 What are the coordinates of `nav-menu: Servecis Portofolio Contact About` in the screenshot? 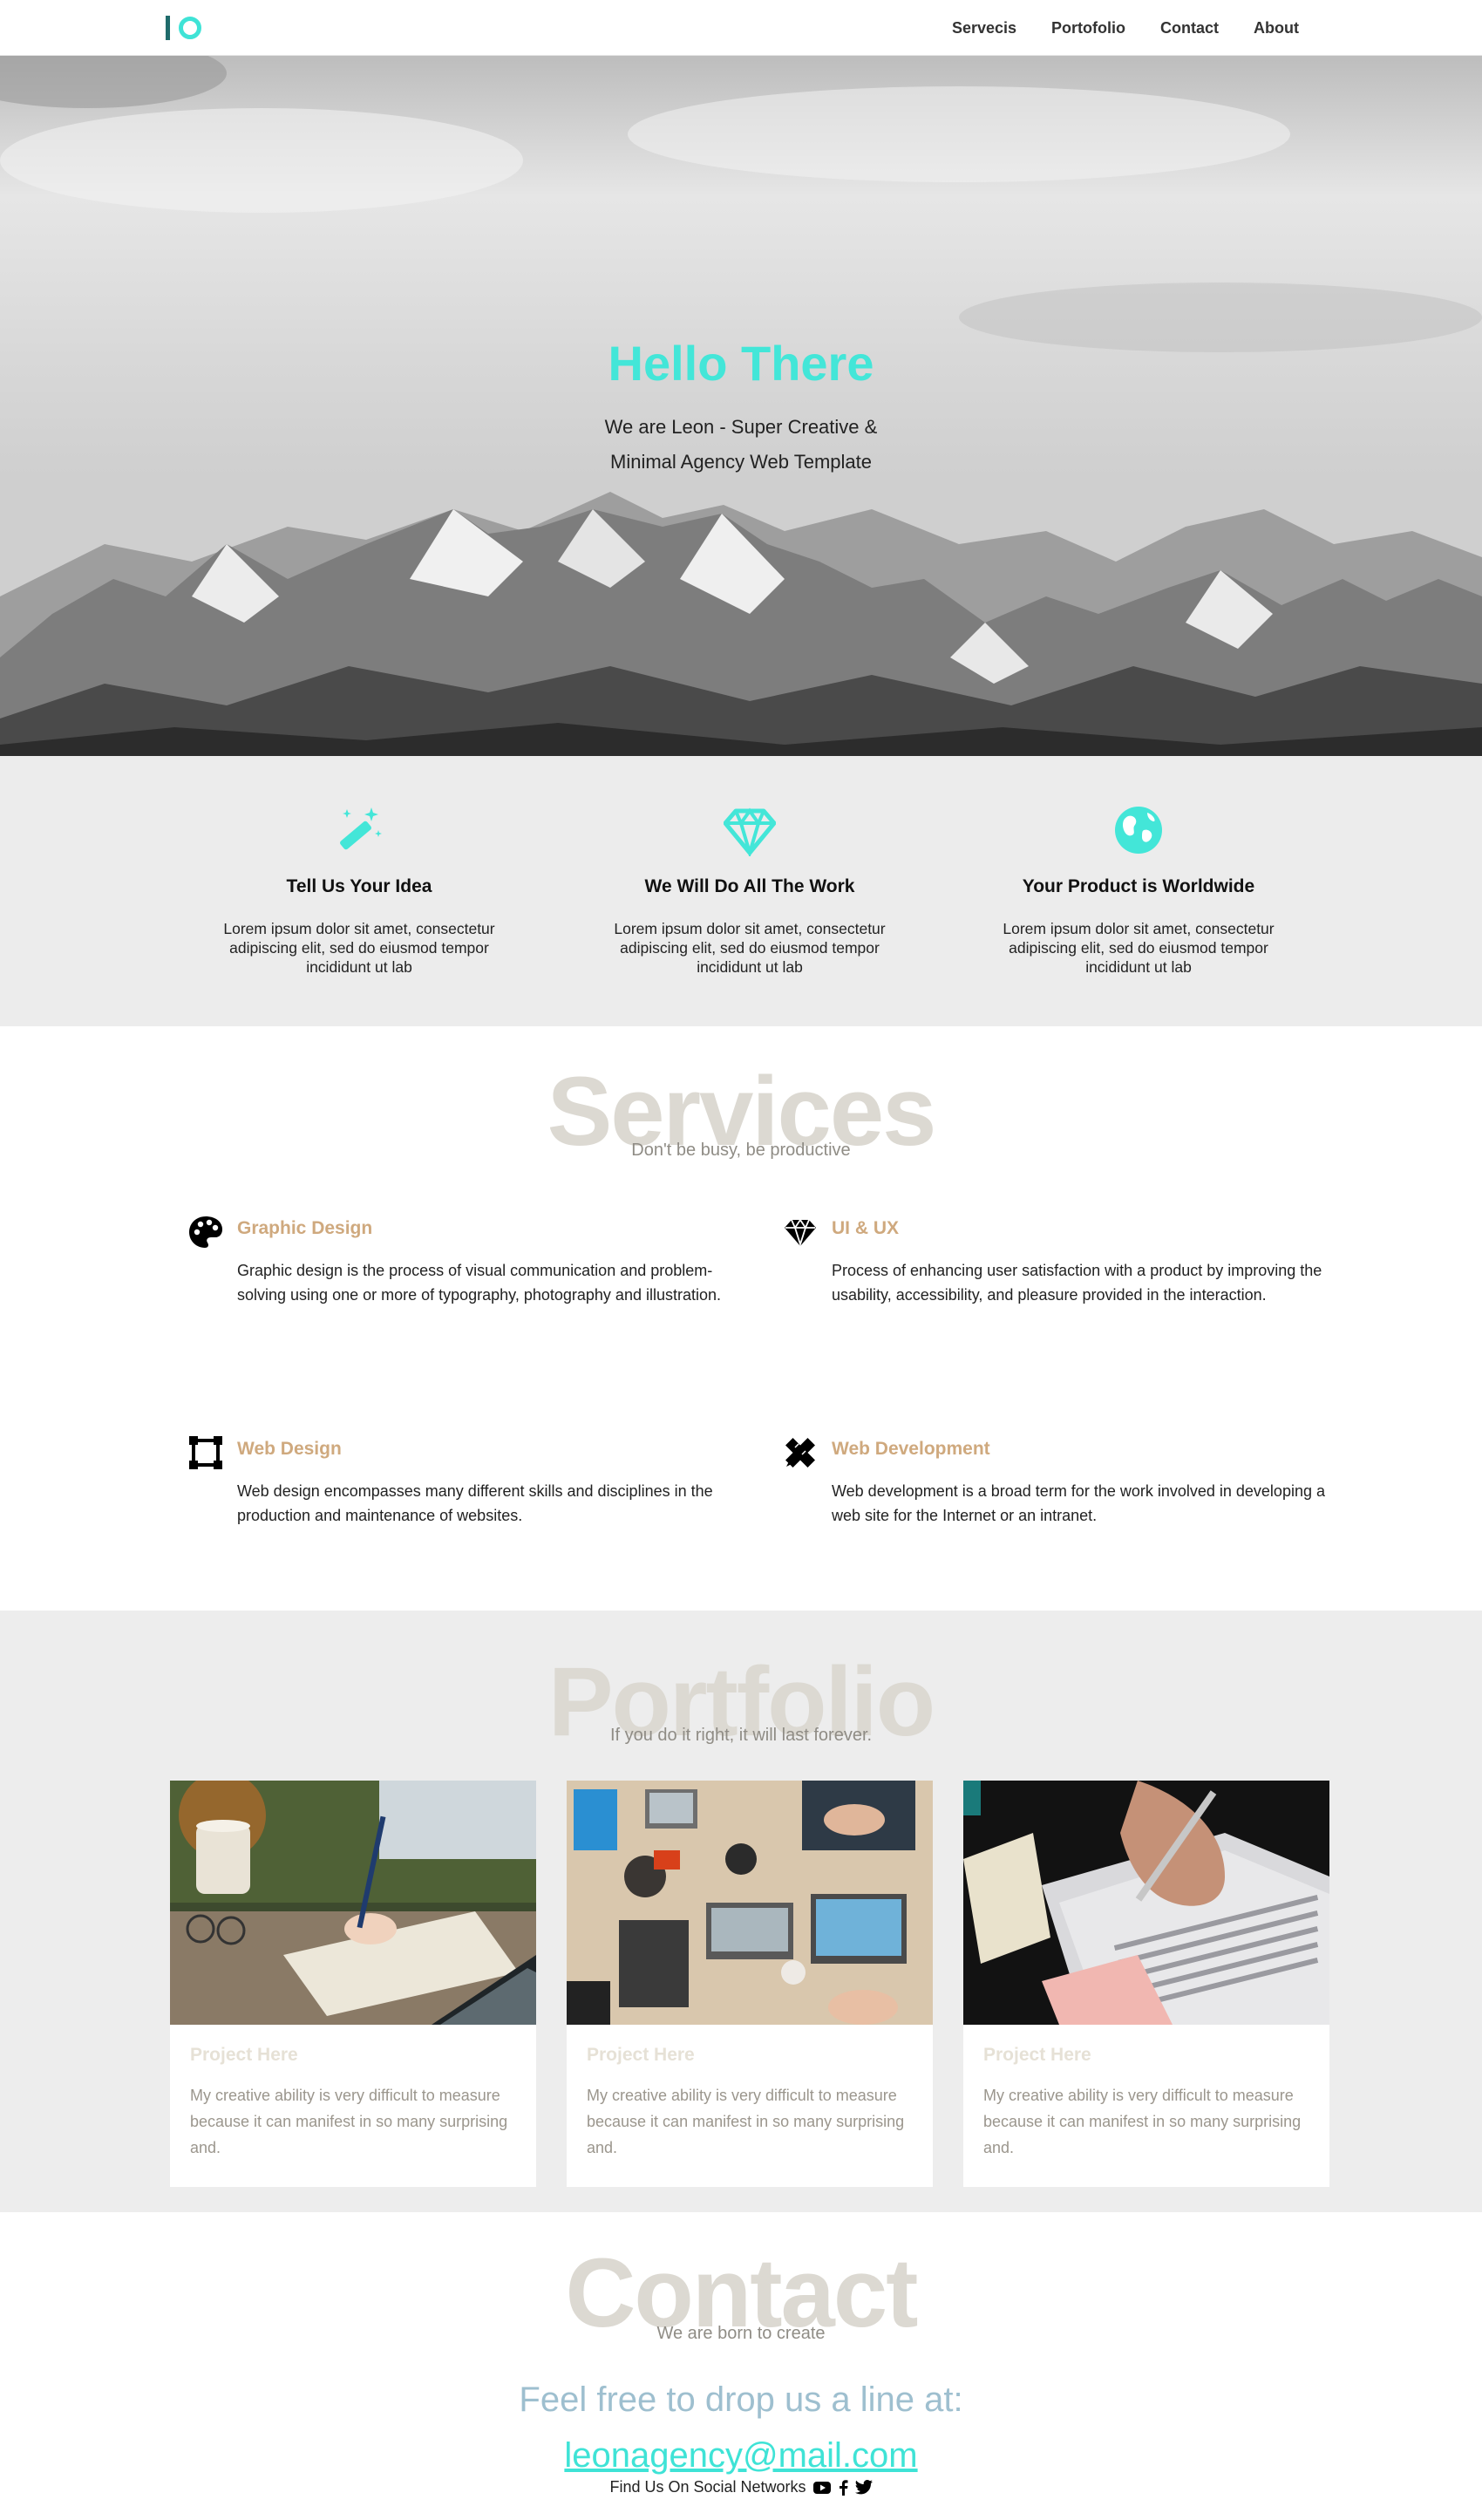 It's located at (1125, 28).